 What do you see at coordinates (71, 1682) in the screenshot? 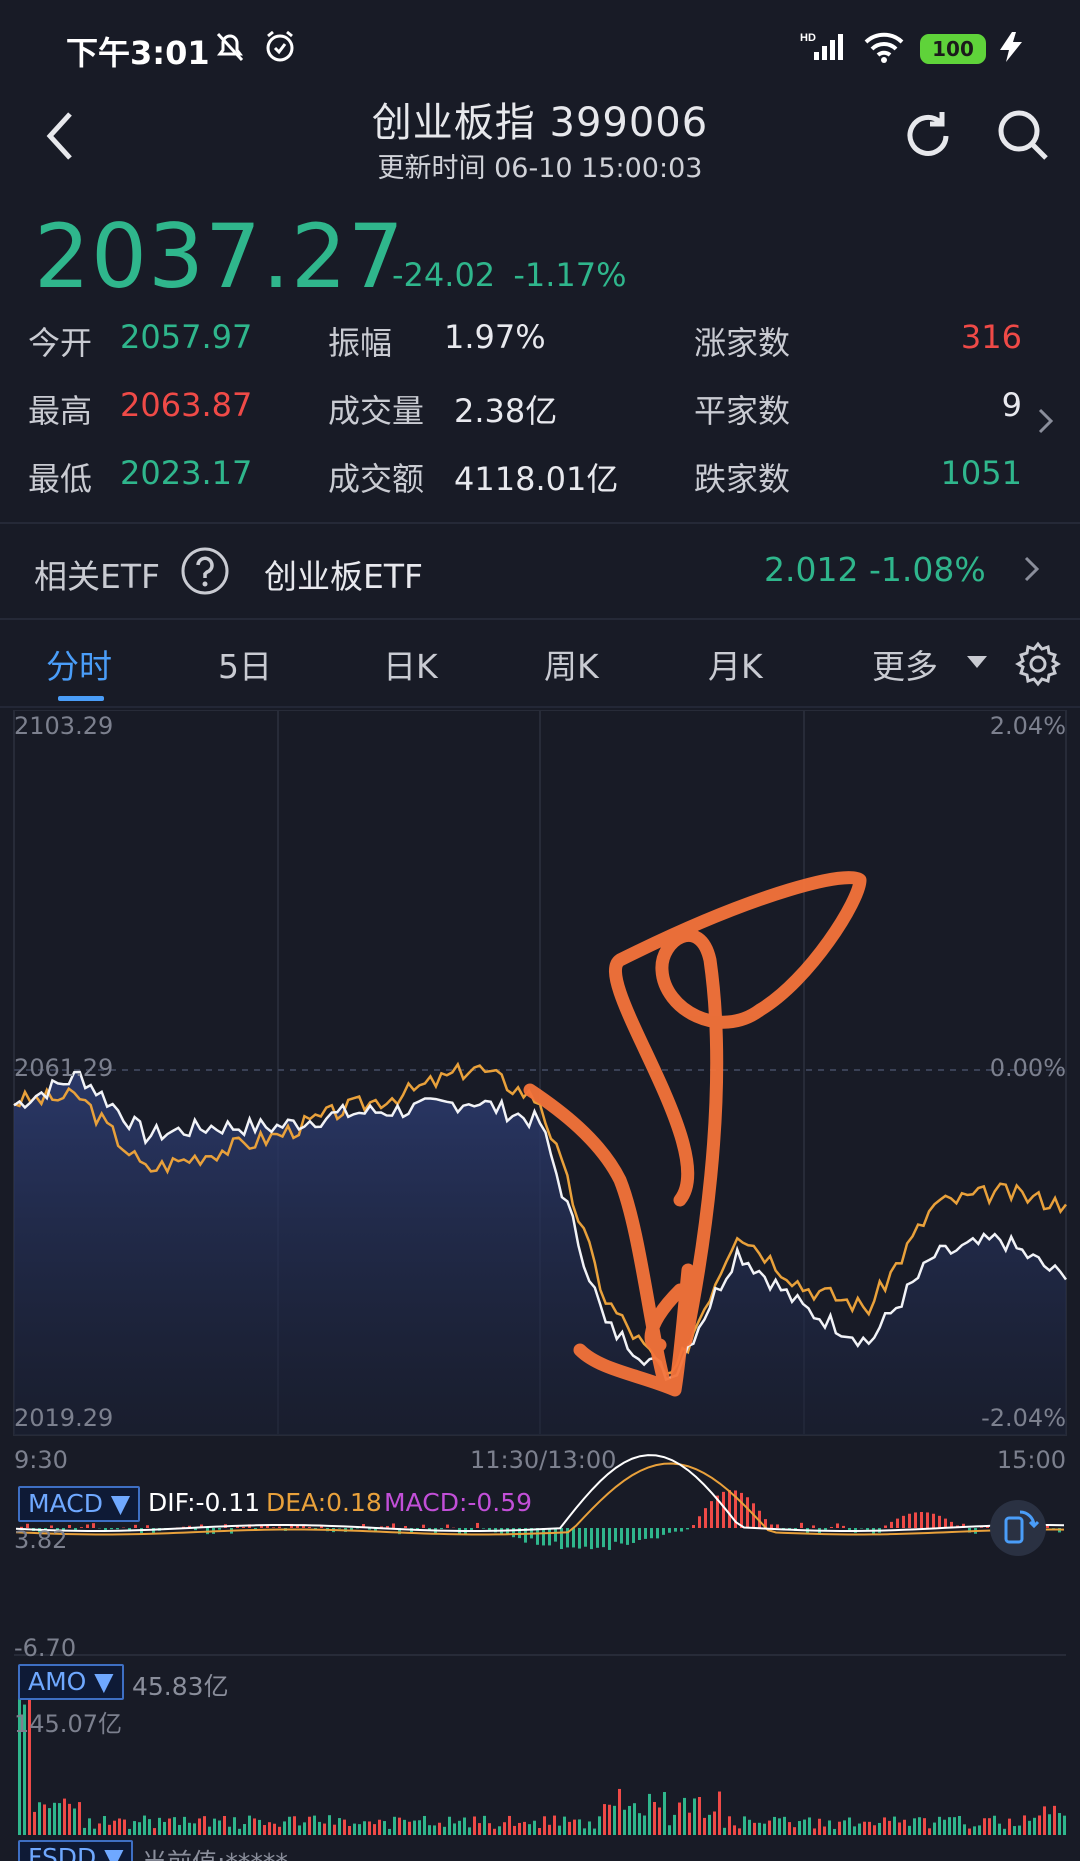
I see `amo-indicator-select: AMO ▼` at bounding box center [71, 1682].